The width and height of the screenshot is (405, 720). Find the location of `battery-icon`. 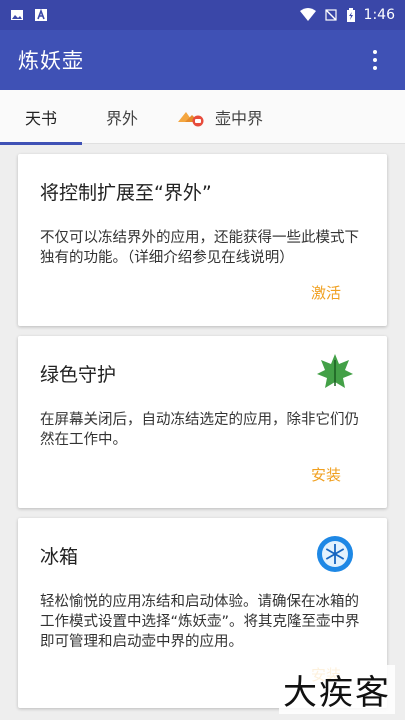

battery-icon is located at coordinates (350, 15).